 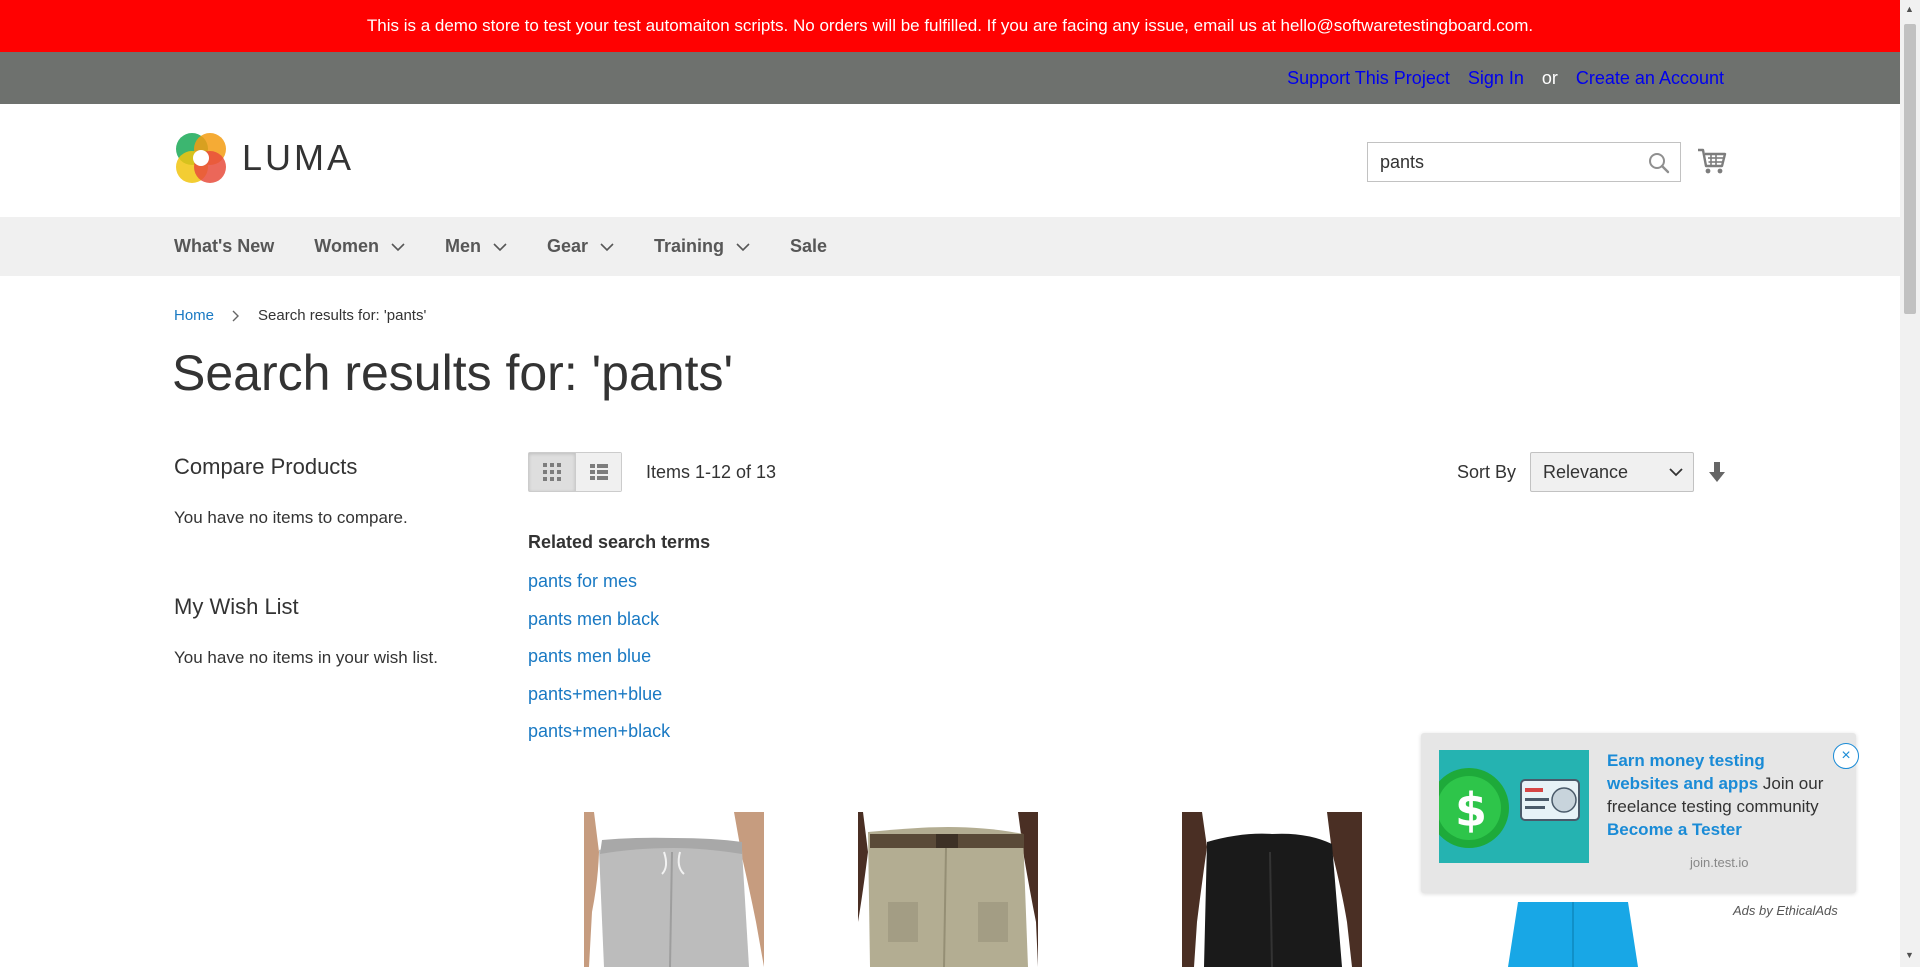 What do you see at coordinates (266, 466) in the screenshot?
I see `compare-products-title: Compare Products` at bounding box center [266, 466].